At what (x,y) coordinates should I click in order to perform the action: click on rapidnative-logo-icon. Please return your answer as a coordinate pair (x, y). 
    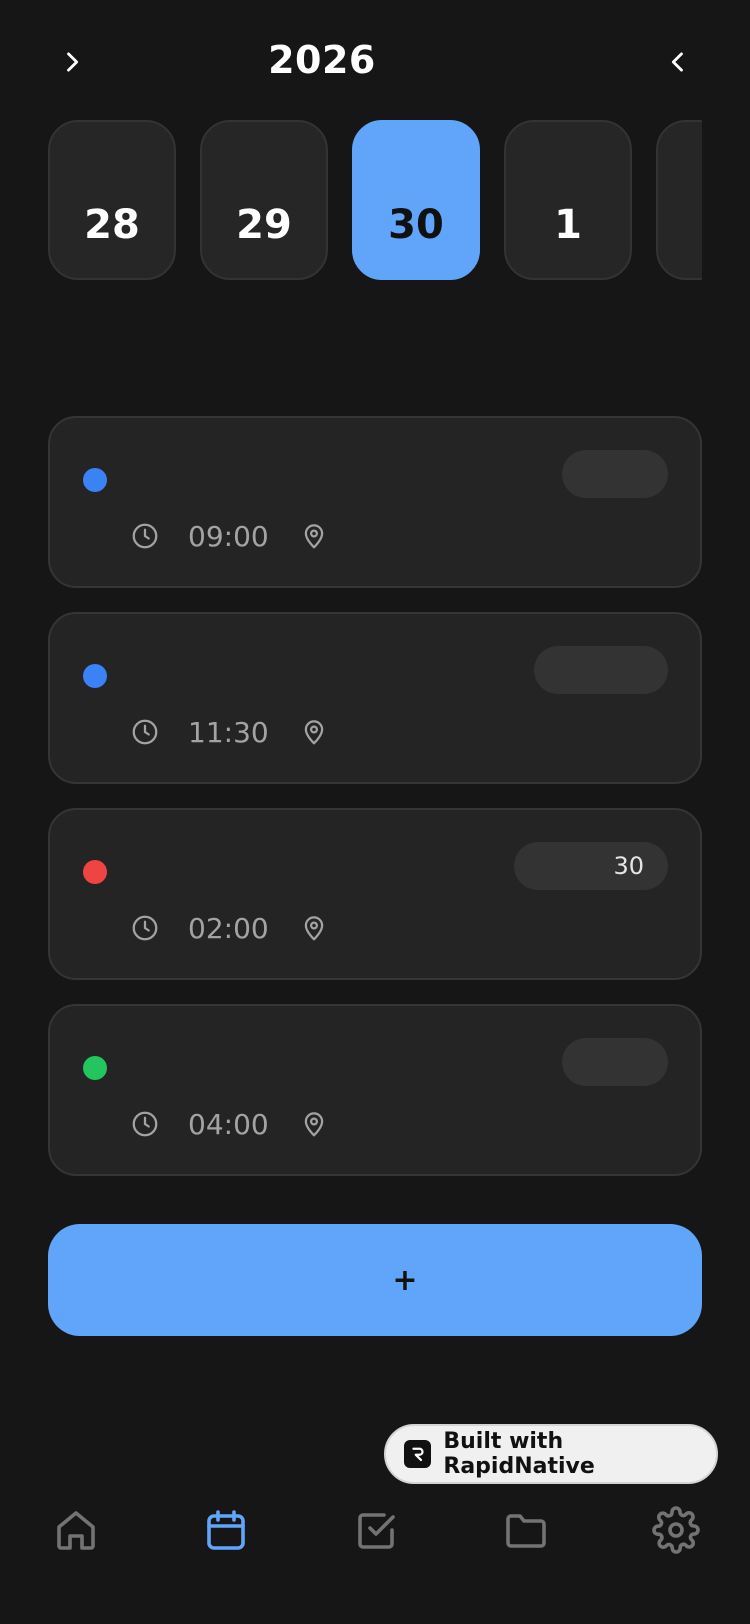
    Looking at the image, I should click on (418, 1454).